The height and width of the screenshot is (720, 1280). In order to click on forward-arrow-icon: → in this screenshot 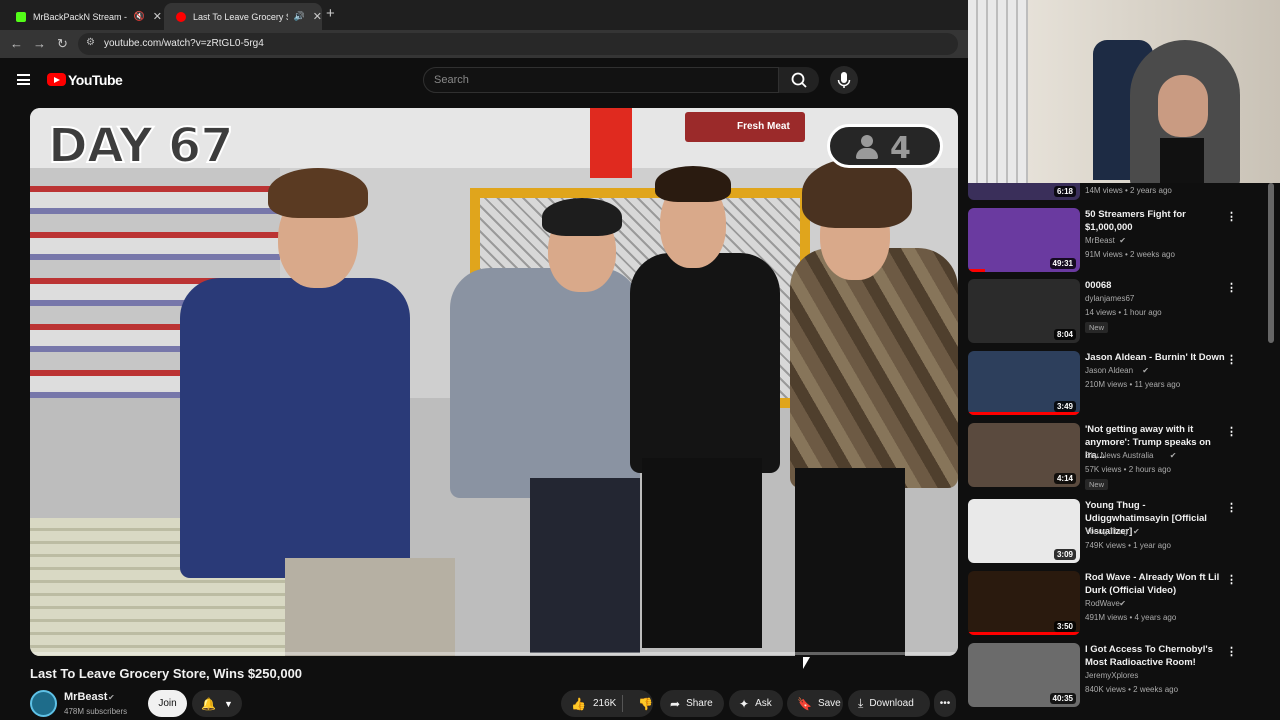, I will do `click(39, 43)`.